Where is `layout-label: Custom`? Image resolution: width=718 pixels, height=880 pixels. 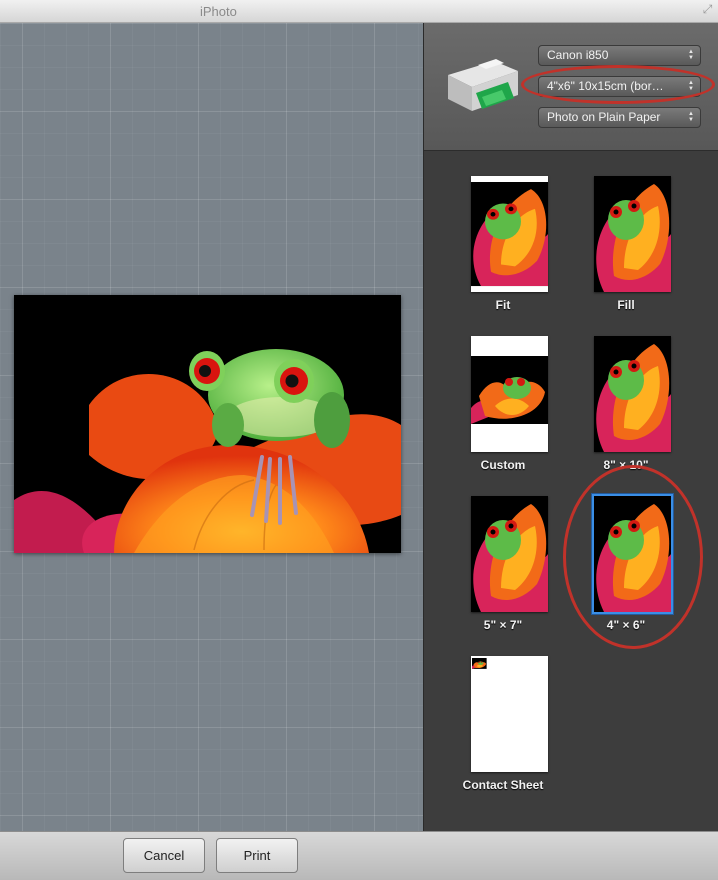 layout-label: Custom is located at coordinates (503, 465).